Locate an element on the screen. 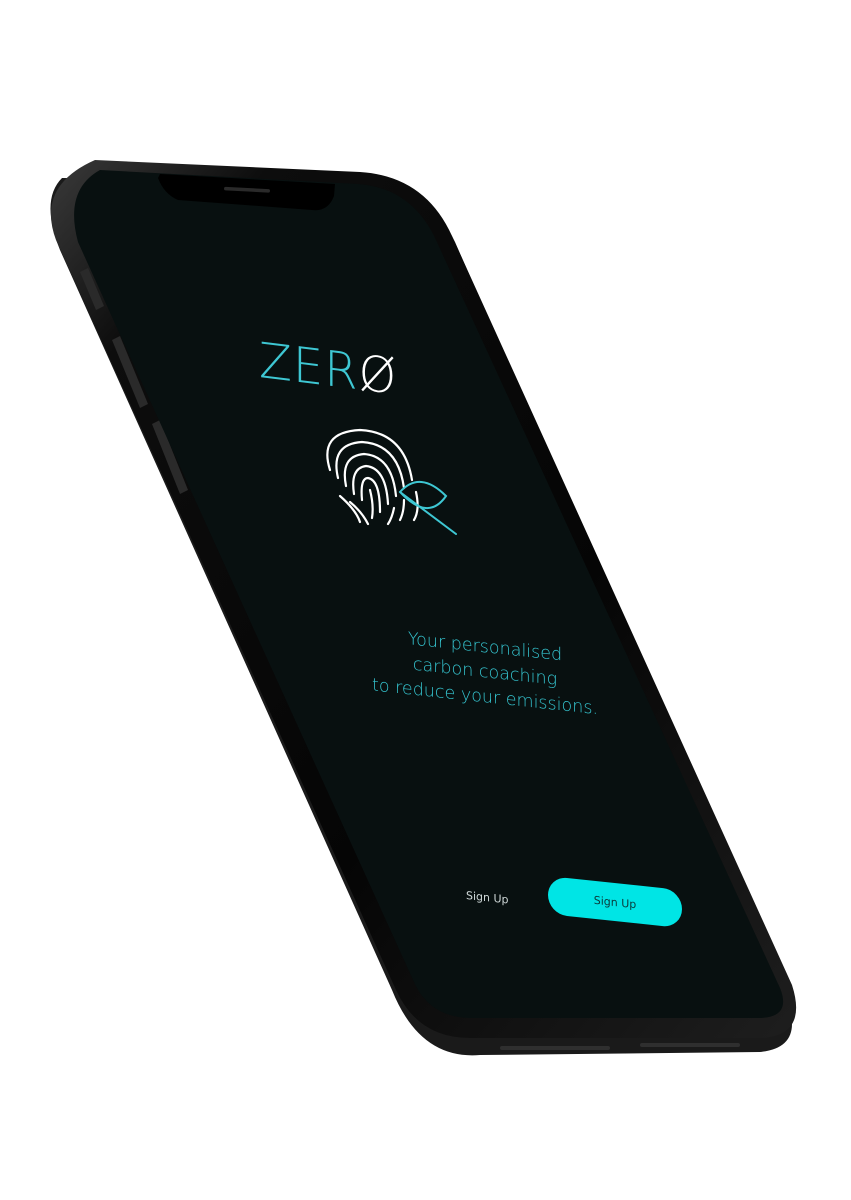 This screenshot has width=851, height=1200. logo-wordmark: ZER is located at coordinates (309, 367).